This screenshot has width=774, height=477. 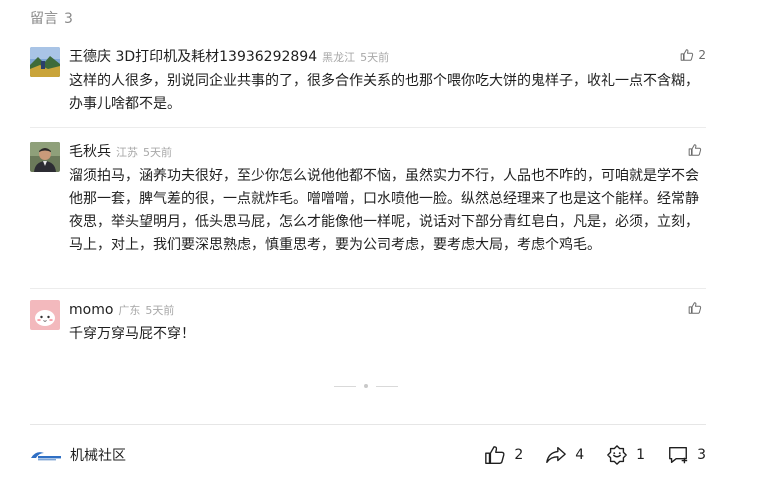 I want to click on source-account: 机械社区, so click(x=78, y=455).